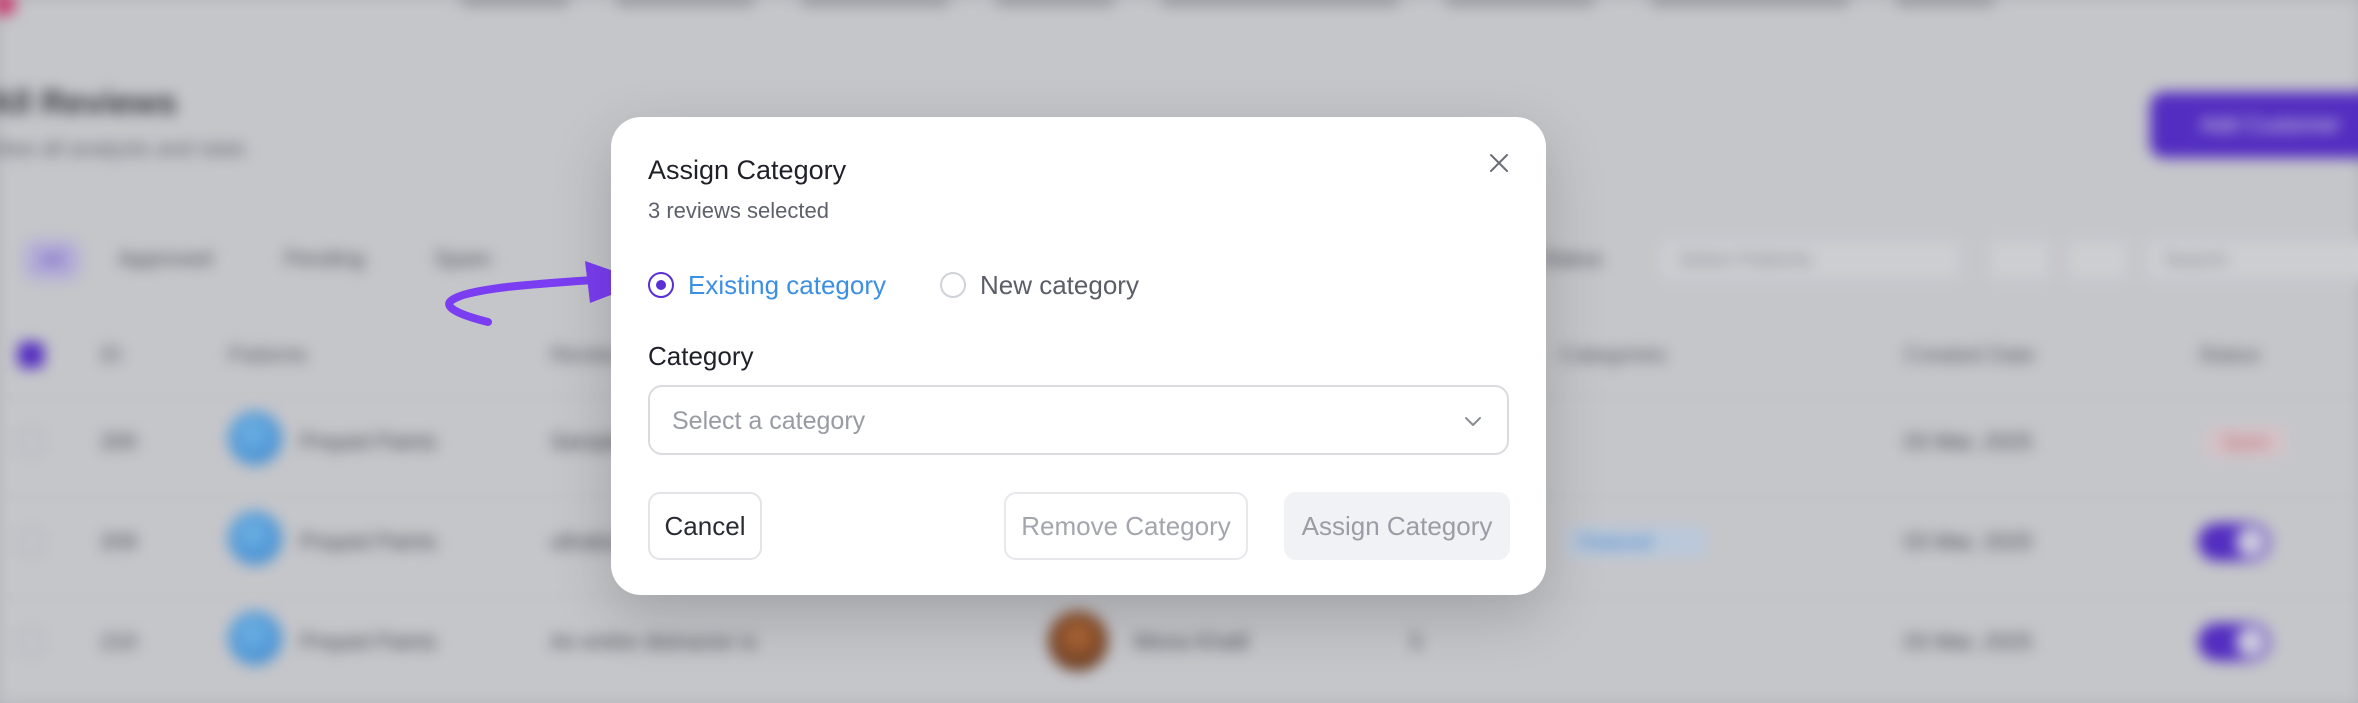  What do you see at coordinates (952, 285) in the screenshot?
I see `new-category-radio` at bounding box center [952, 285].